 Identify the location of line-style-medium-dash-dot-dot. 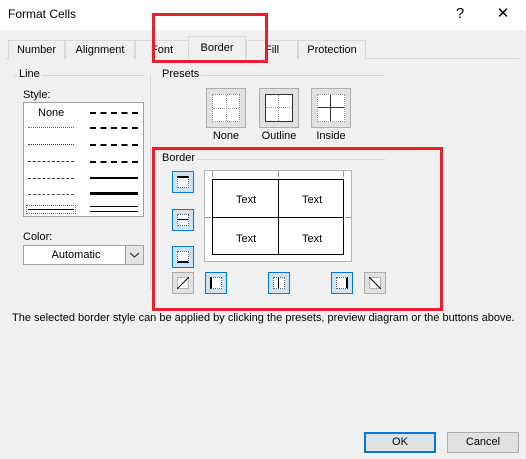
(114, 113).